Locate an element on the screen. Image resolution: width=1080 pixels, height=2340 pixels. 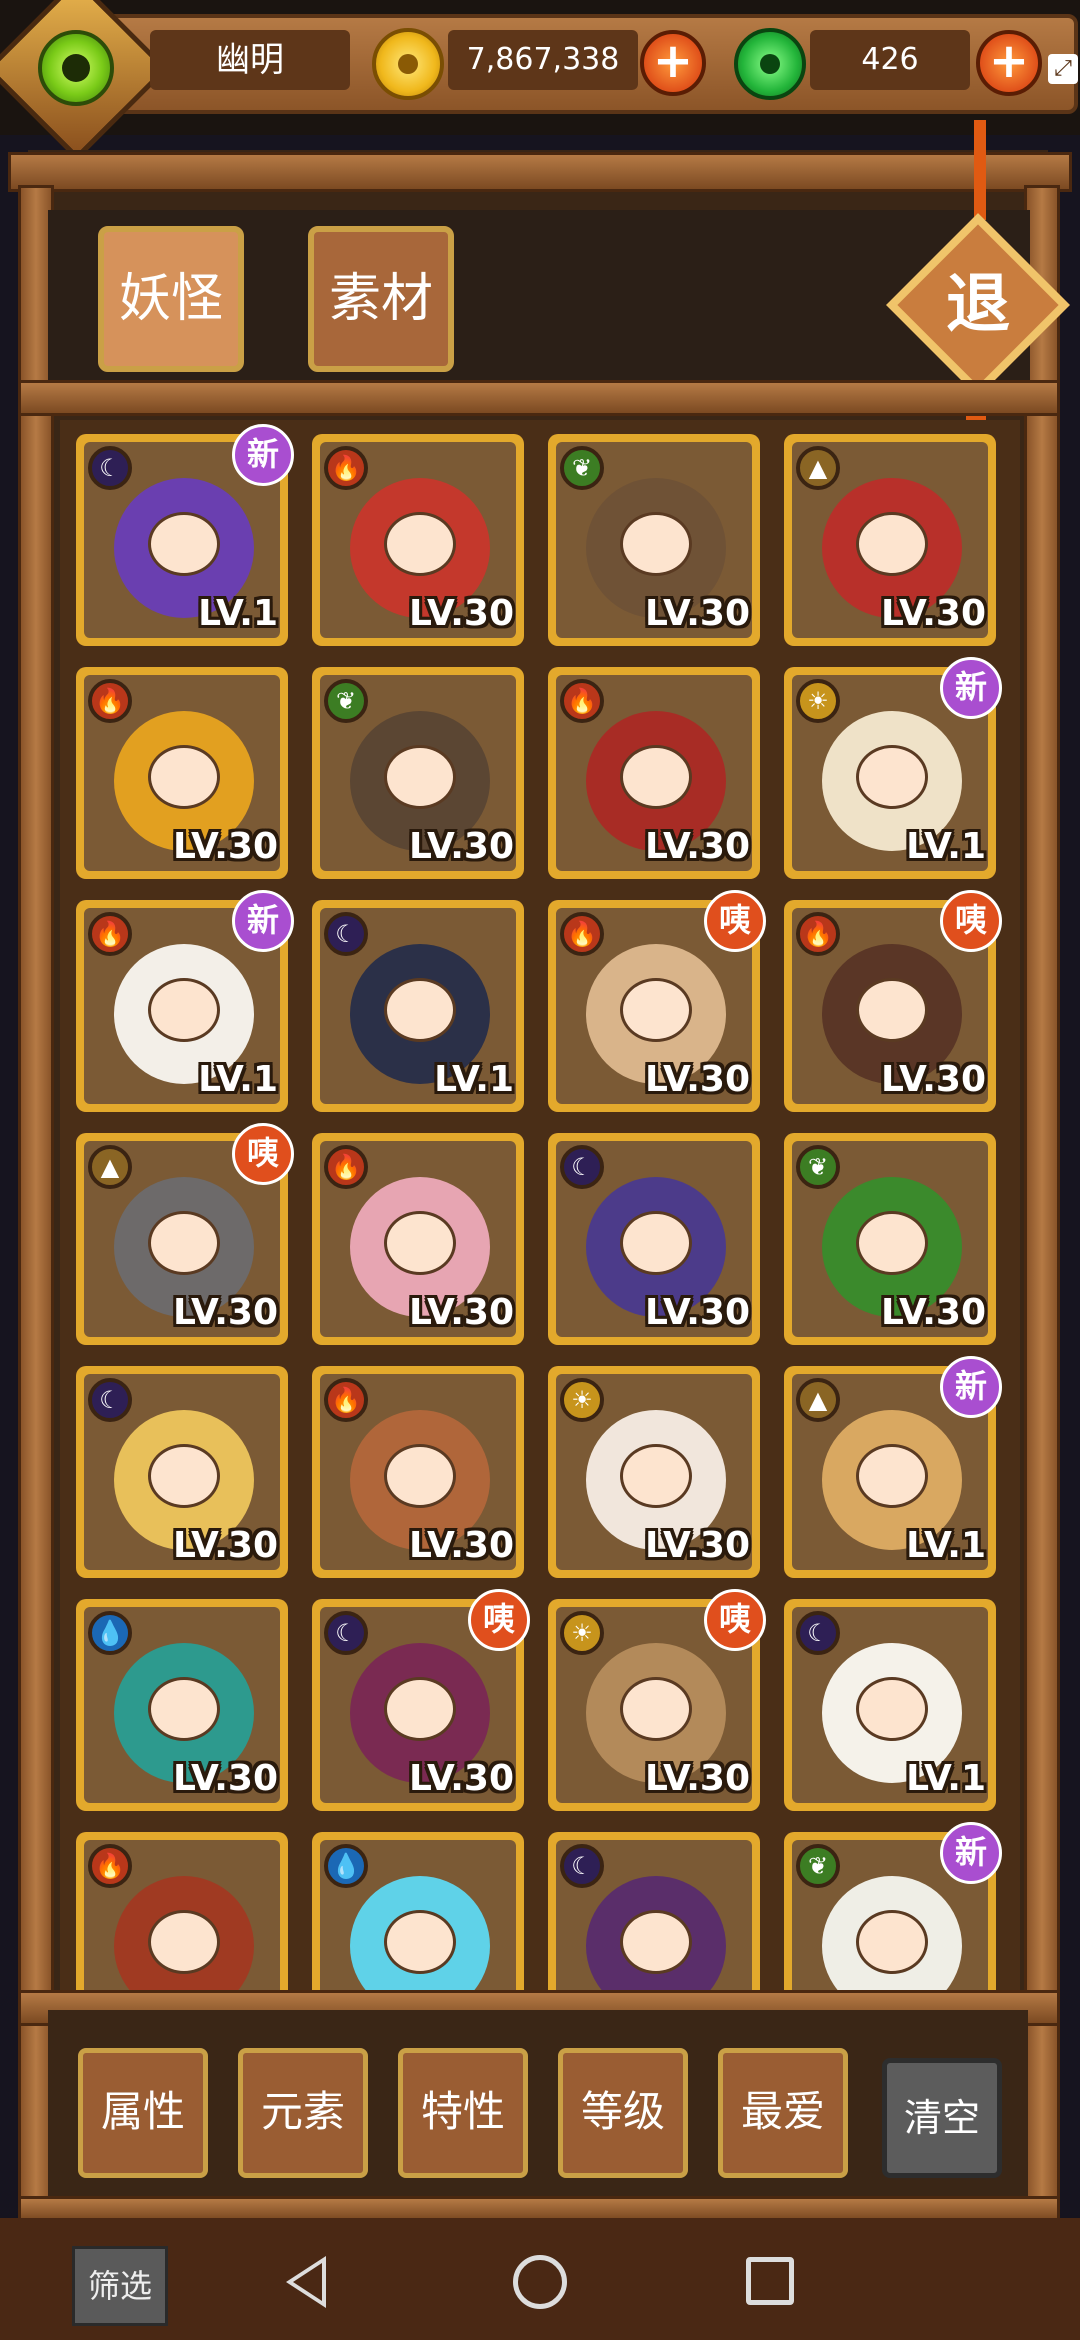
yokai-card: ☾ LV.30 咦 is located at coordinates (421, 1700).